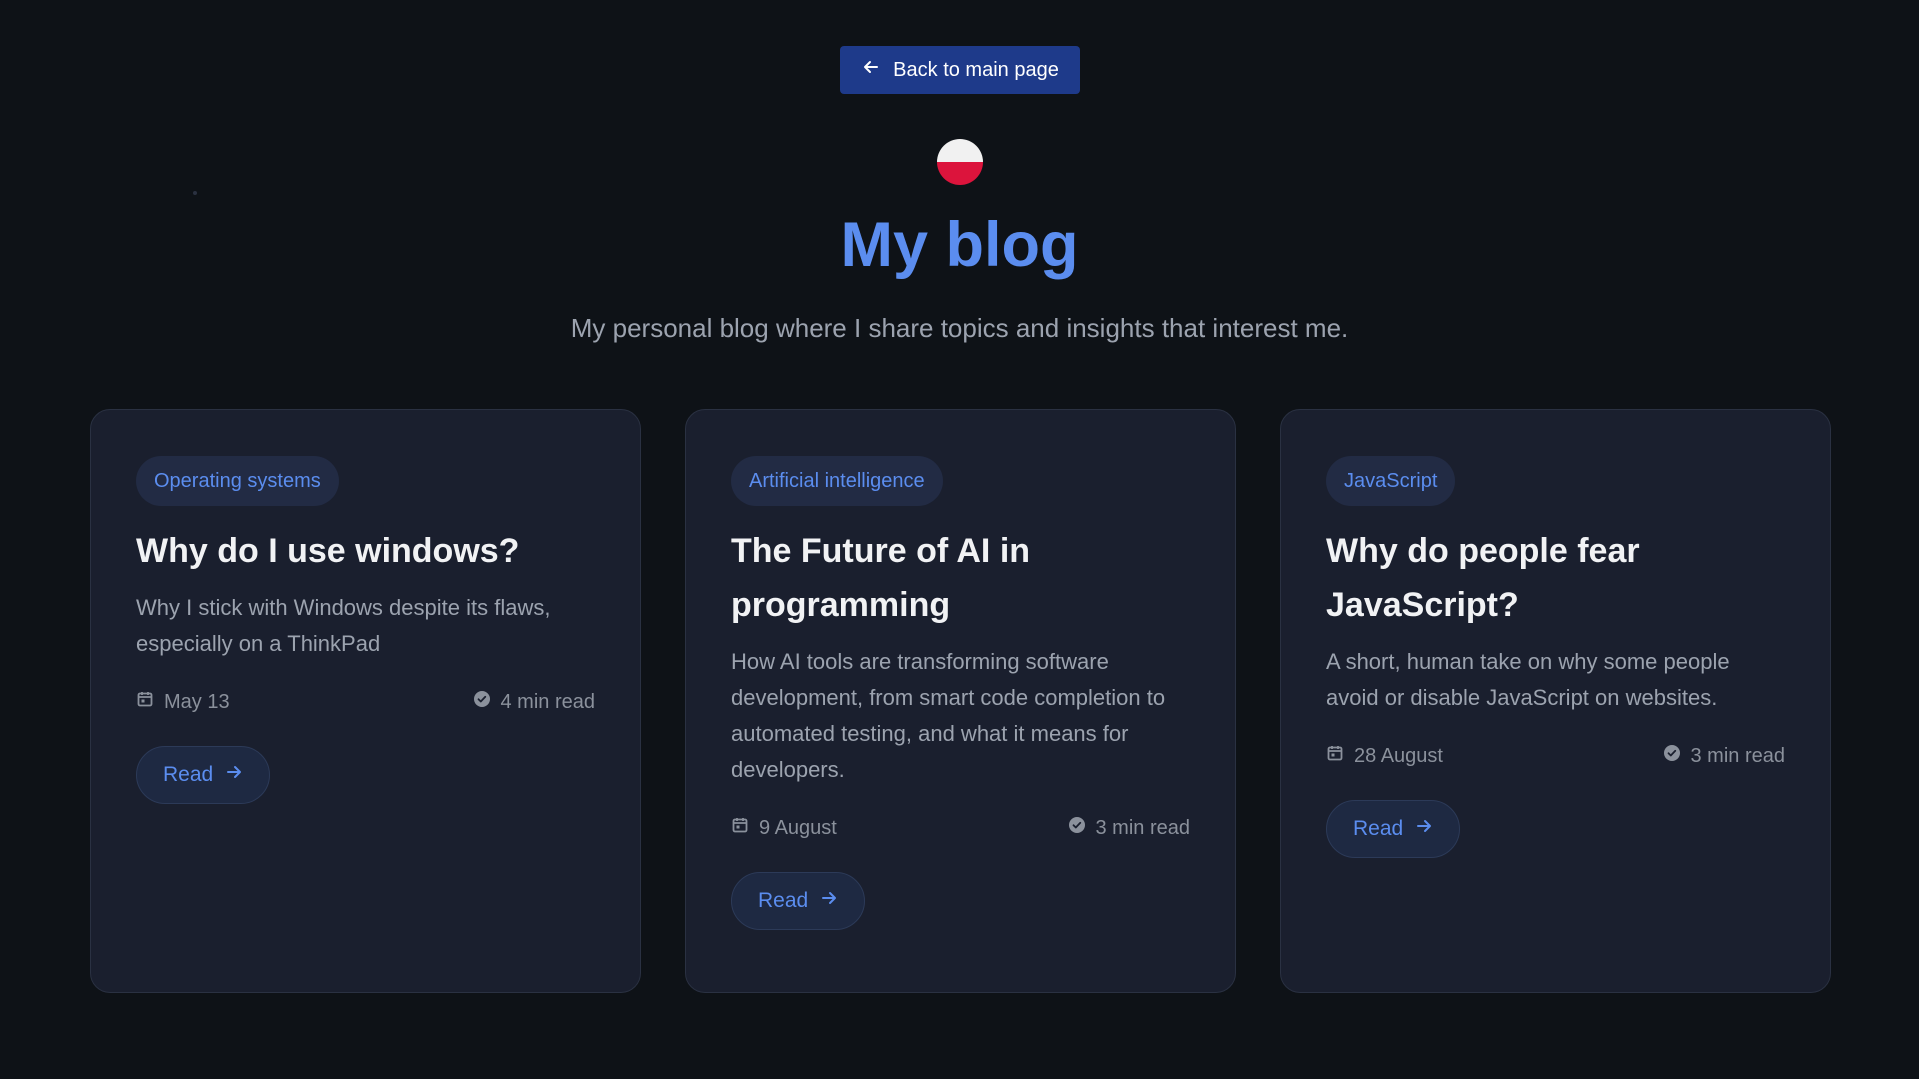 This screenshot has width=1919, height=1079. Describe the element at coordinates (871, 70) in the screenshot. I see `arrow-left-icon` at that location.